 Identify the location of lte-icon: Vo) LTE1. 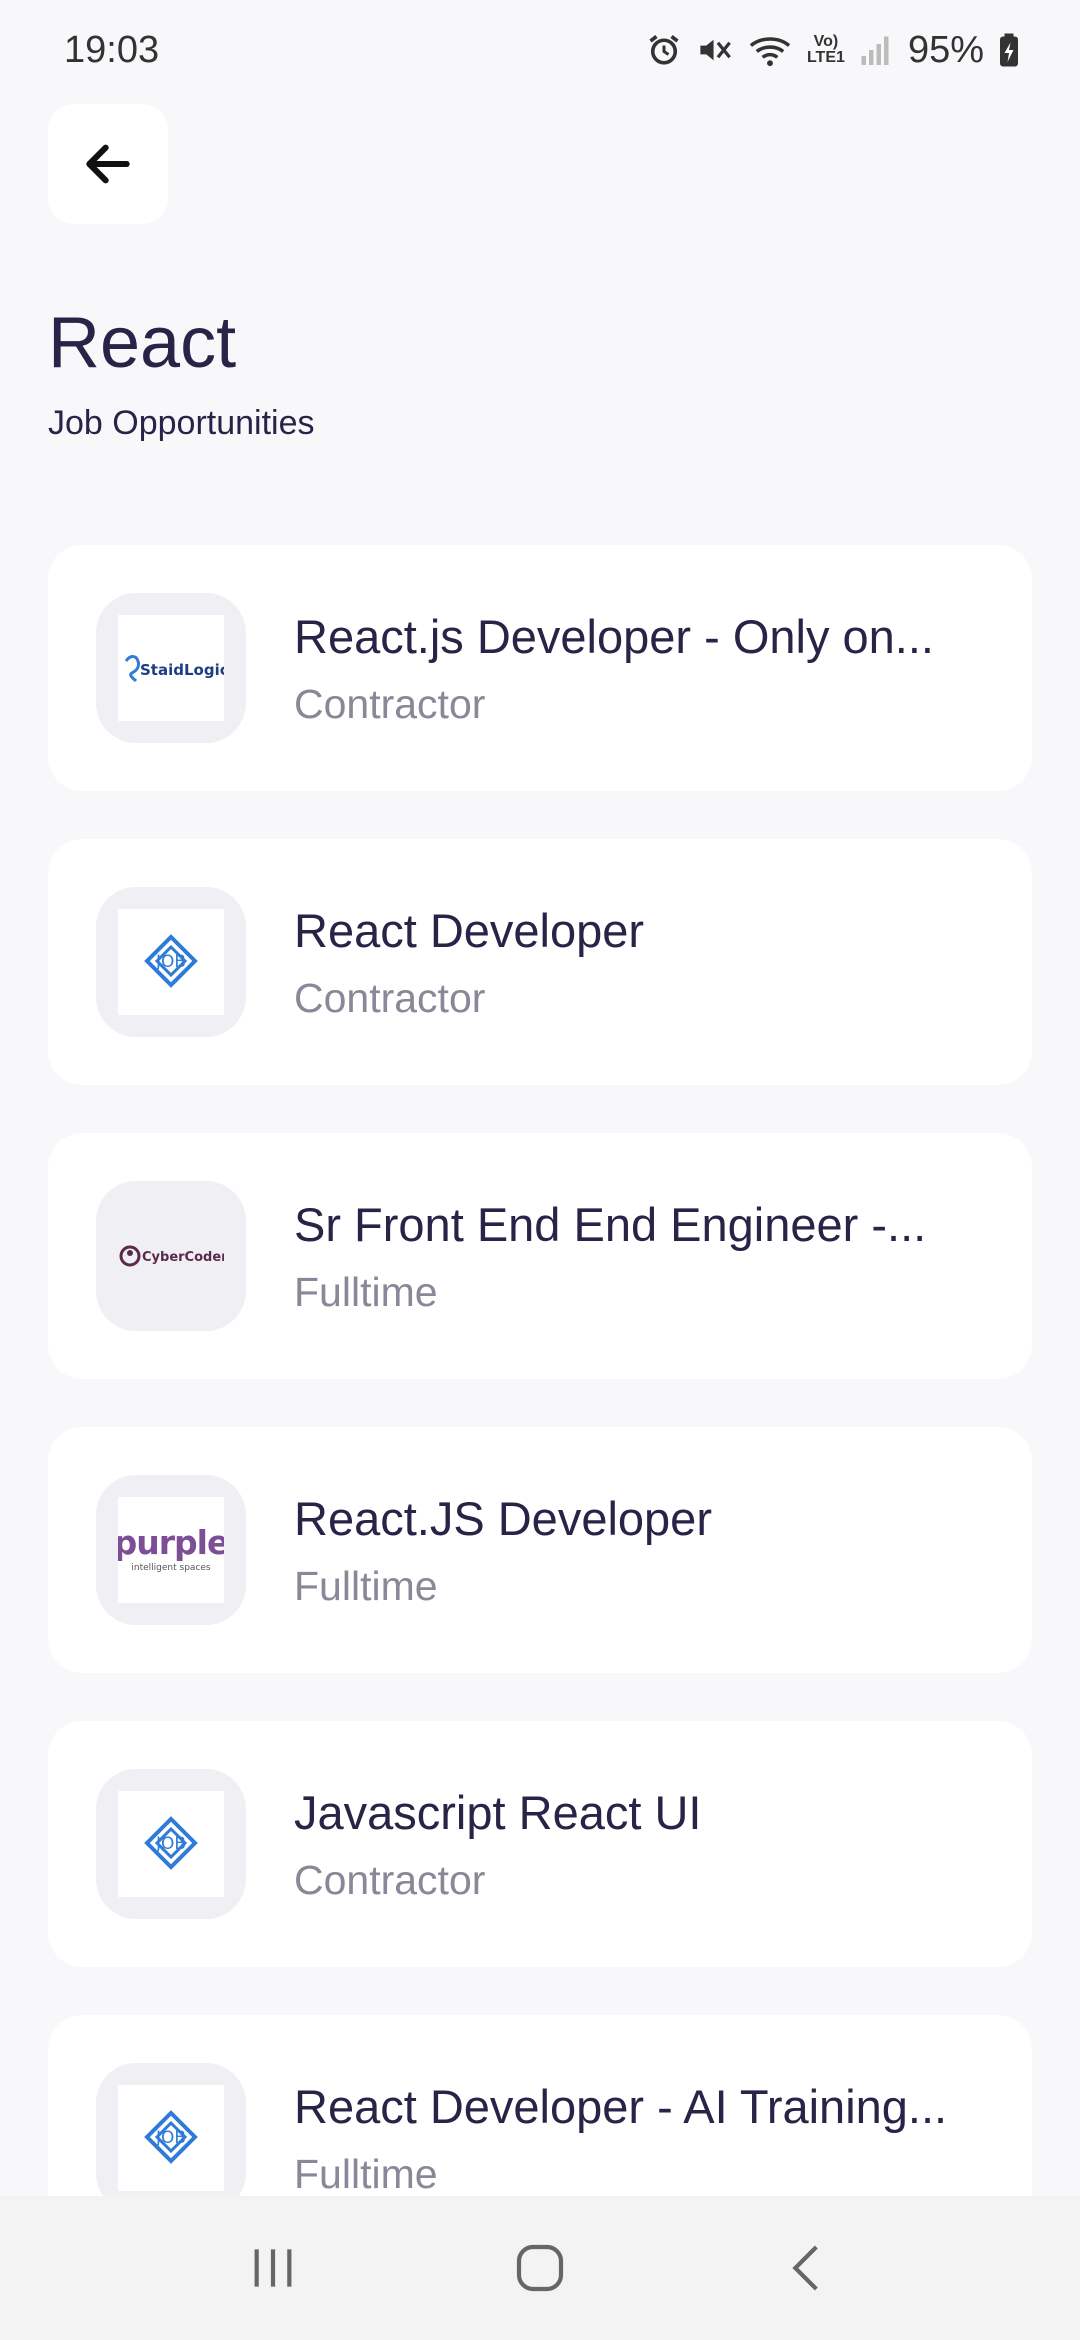
(825, 49).